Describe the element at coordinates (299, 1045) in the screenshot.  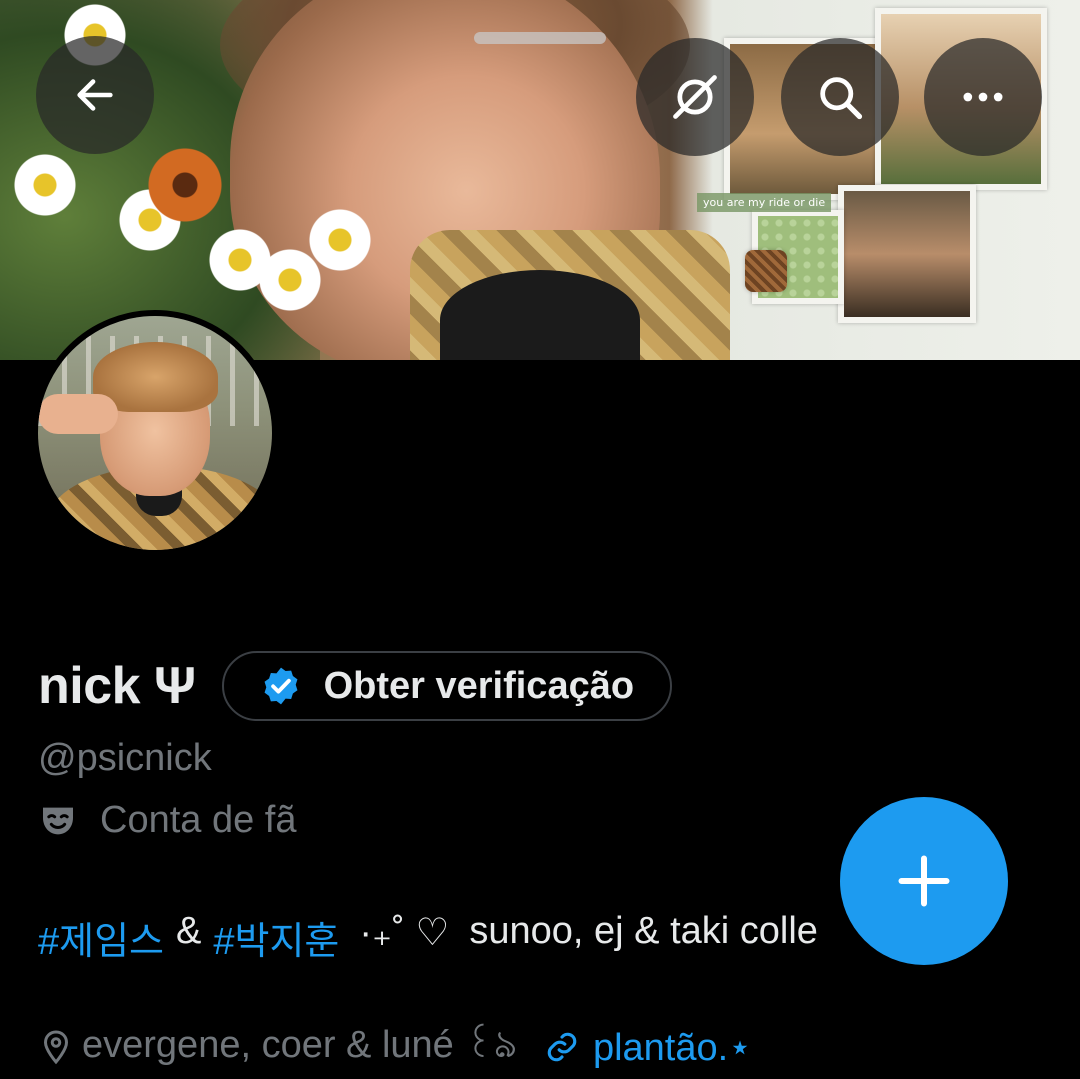
I see `location-text: evergene, coer & luné ꒰ঌ` at that location.